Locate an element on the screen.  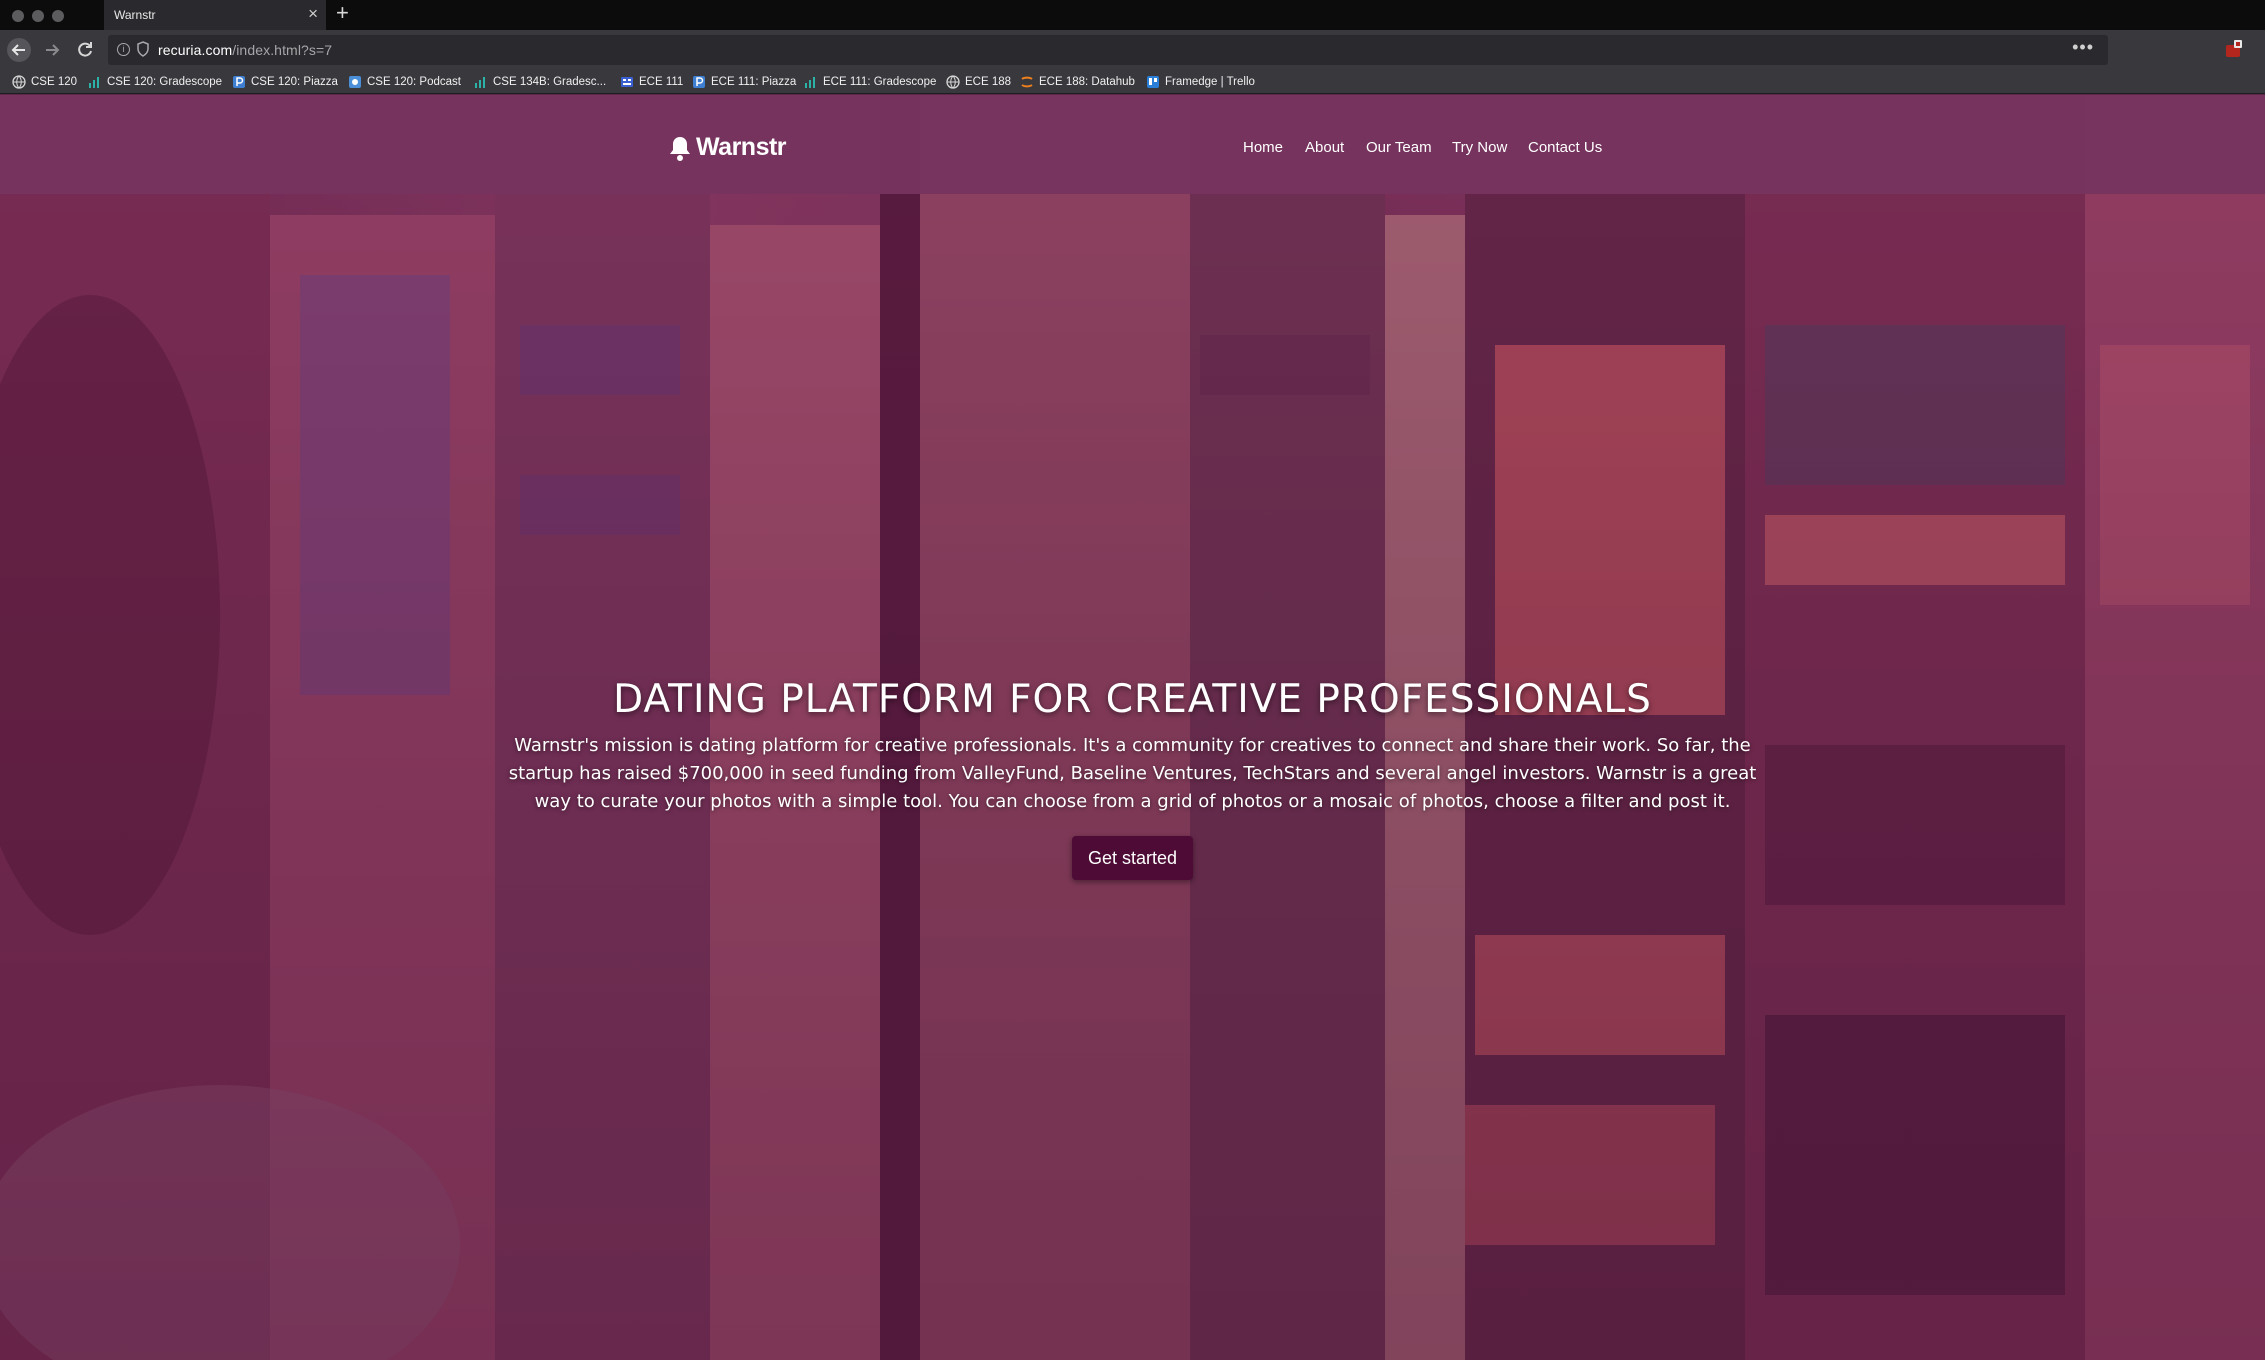
bookmark-label: CSE 120 is located at coordinates (54, 82).